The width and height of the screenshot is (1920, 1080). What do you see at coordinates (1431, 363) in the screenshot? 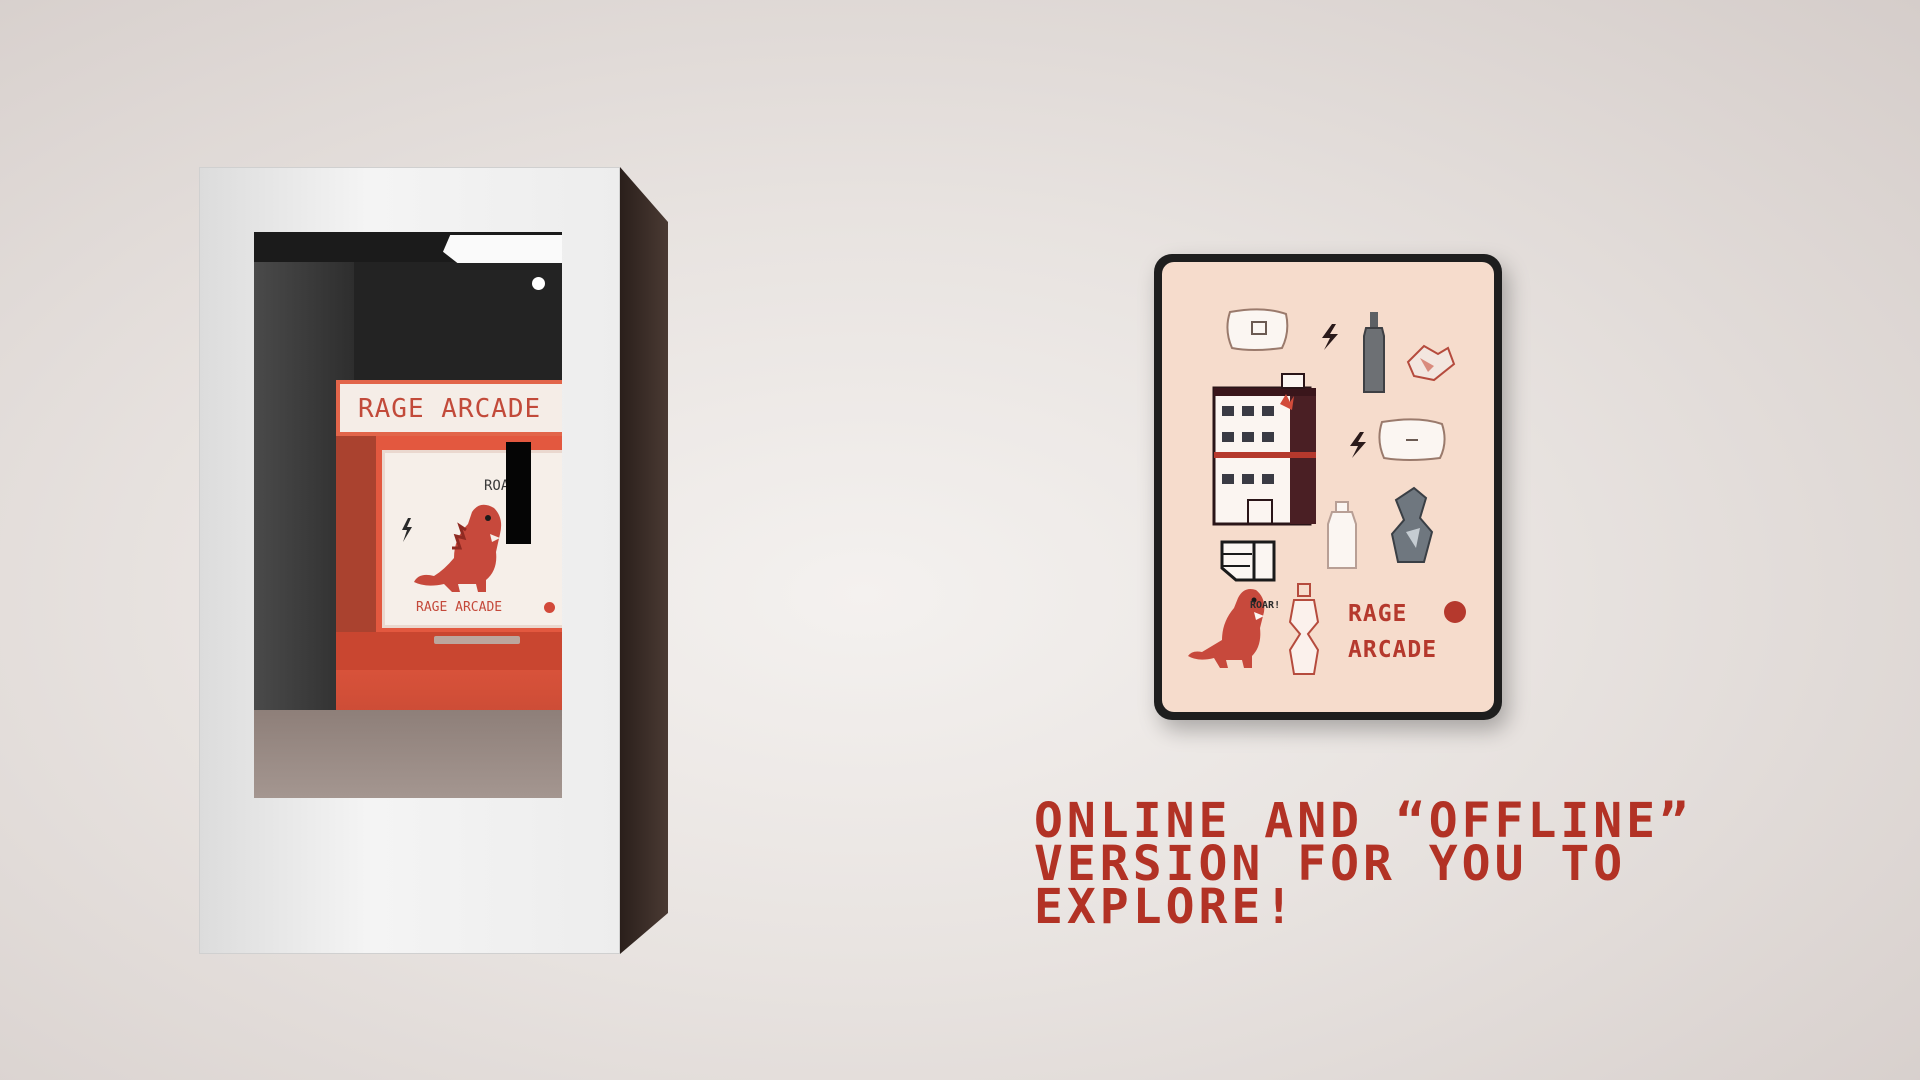
I see `broken-glass-icon` at bounding box center [1431, 363].